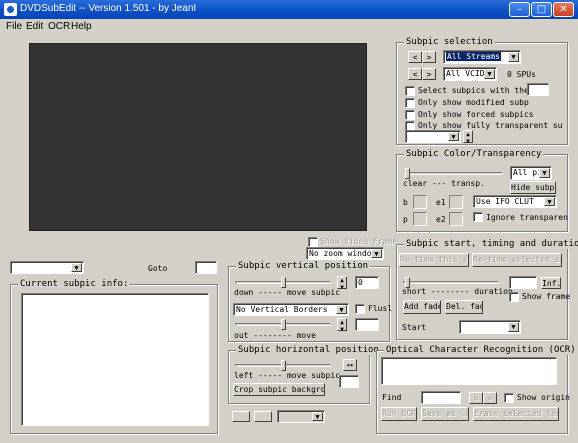 Image resolution: width=578 pixels, height=443 pixels. Describe the element at coordinates (289, 27) in the screenshot. I see `menu-bar: File Edit OCR Help` at that location.